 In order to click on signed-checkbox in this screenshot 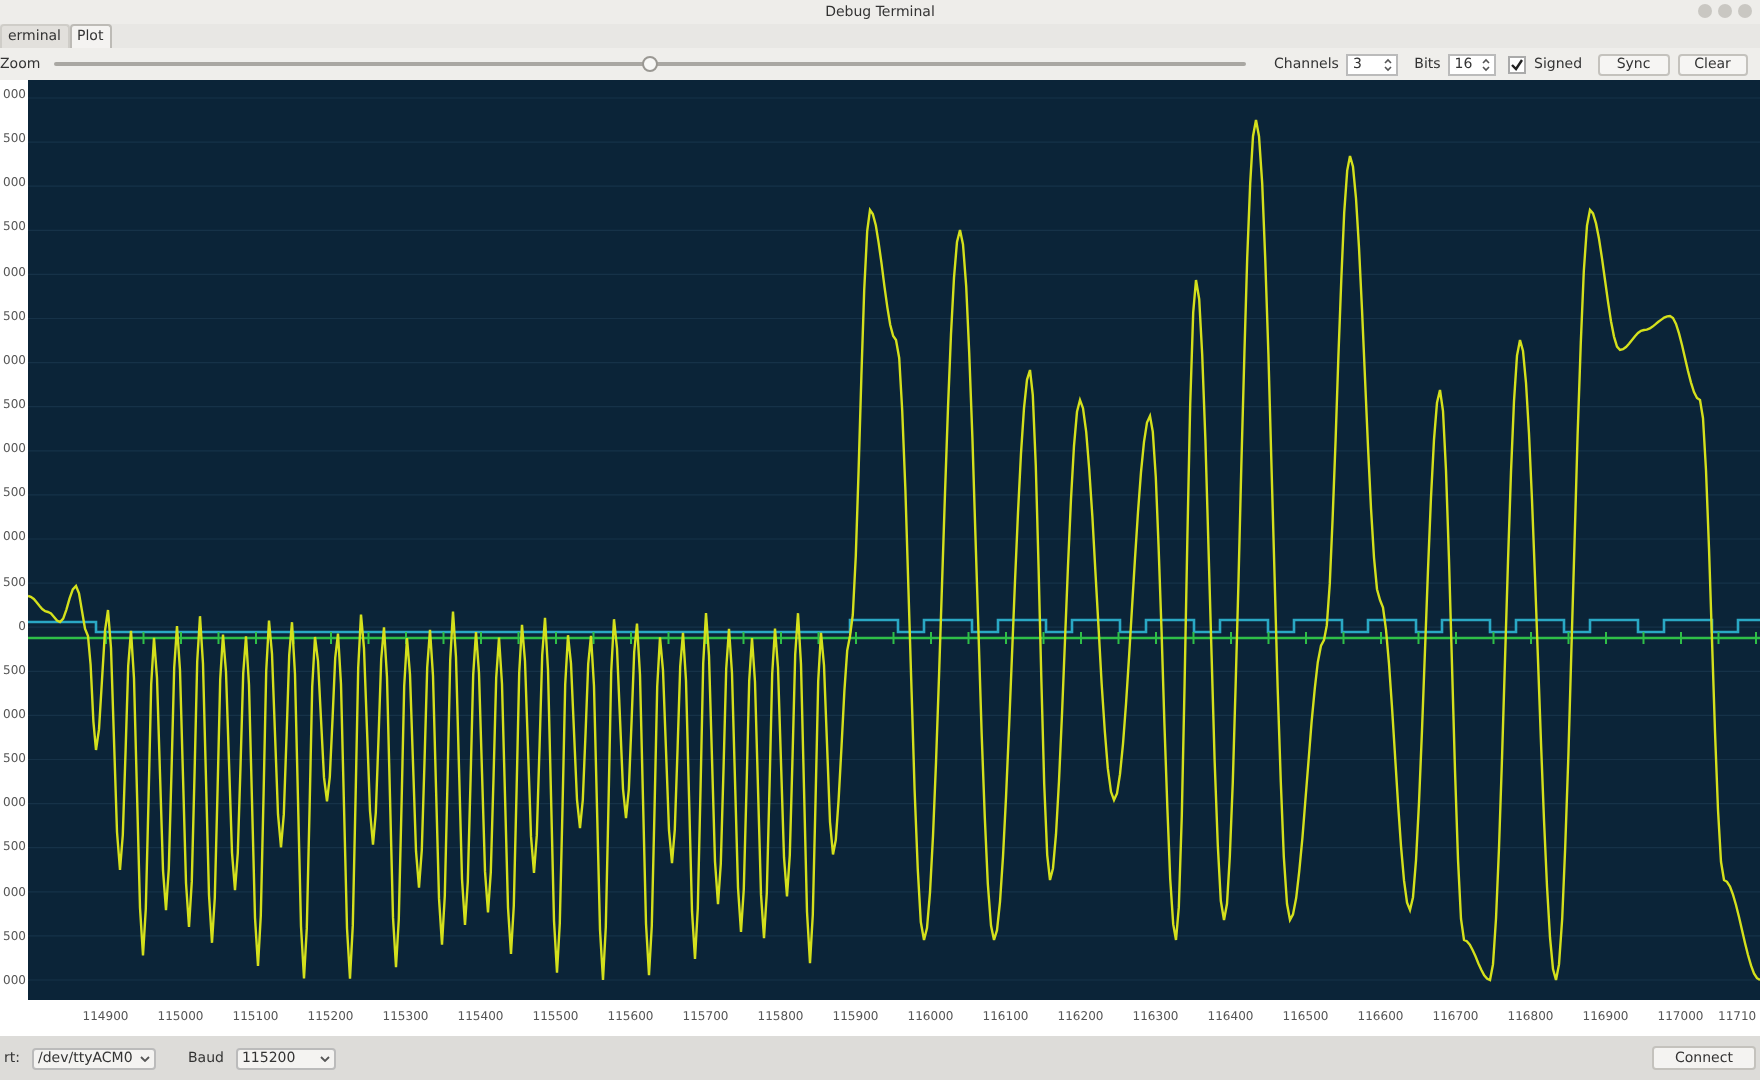, I will do `click(1517, 64)`.